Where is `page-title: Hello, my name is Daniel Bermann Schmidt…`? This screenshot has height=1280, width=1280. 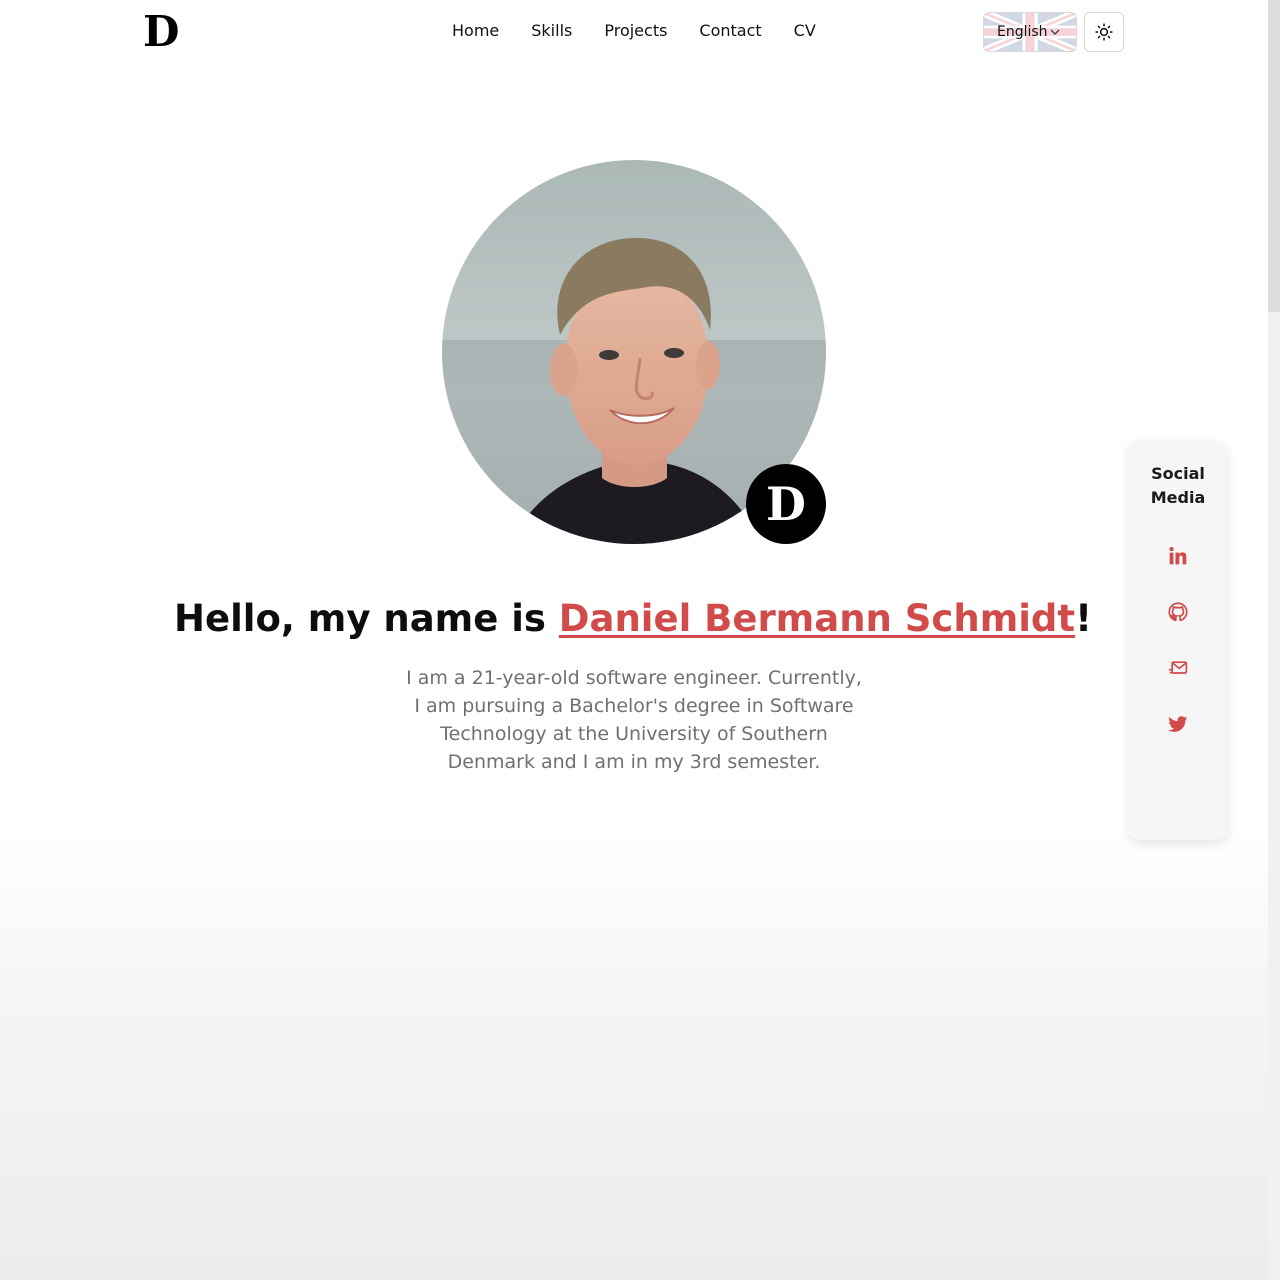 page-title: Hello, my name is Daniel Bermann Schmidt… is located at coordinates (633, 619).